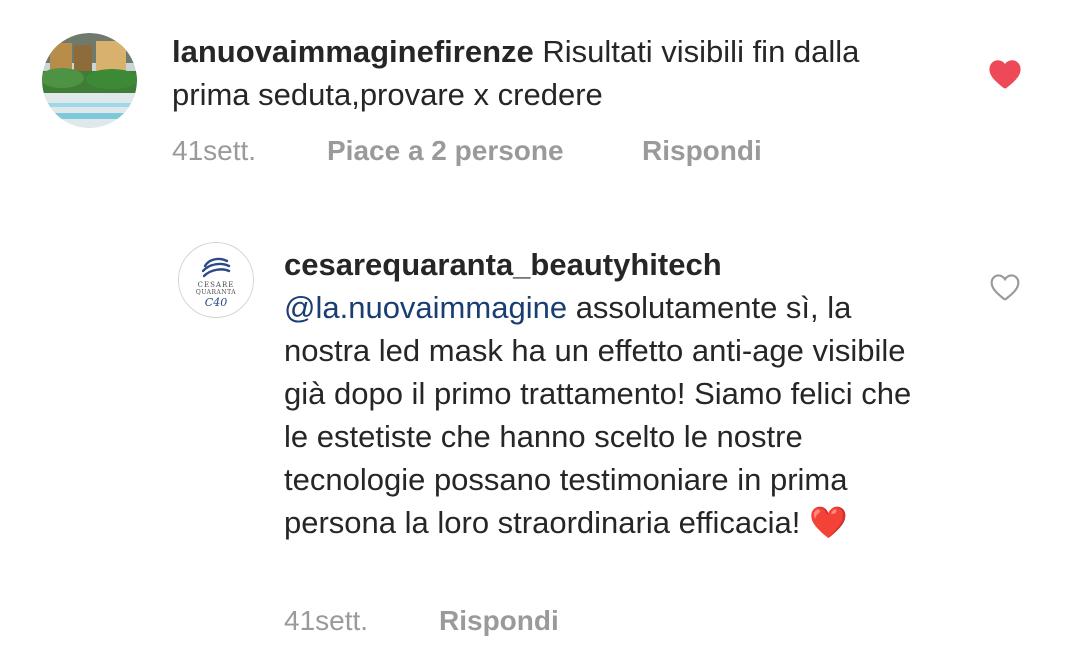  I want to click on reply-username: cesarequaranta_beautyhitech, so click(503, 264).